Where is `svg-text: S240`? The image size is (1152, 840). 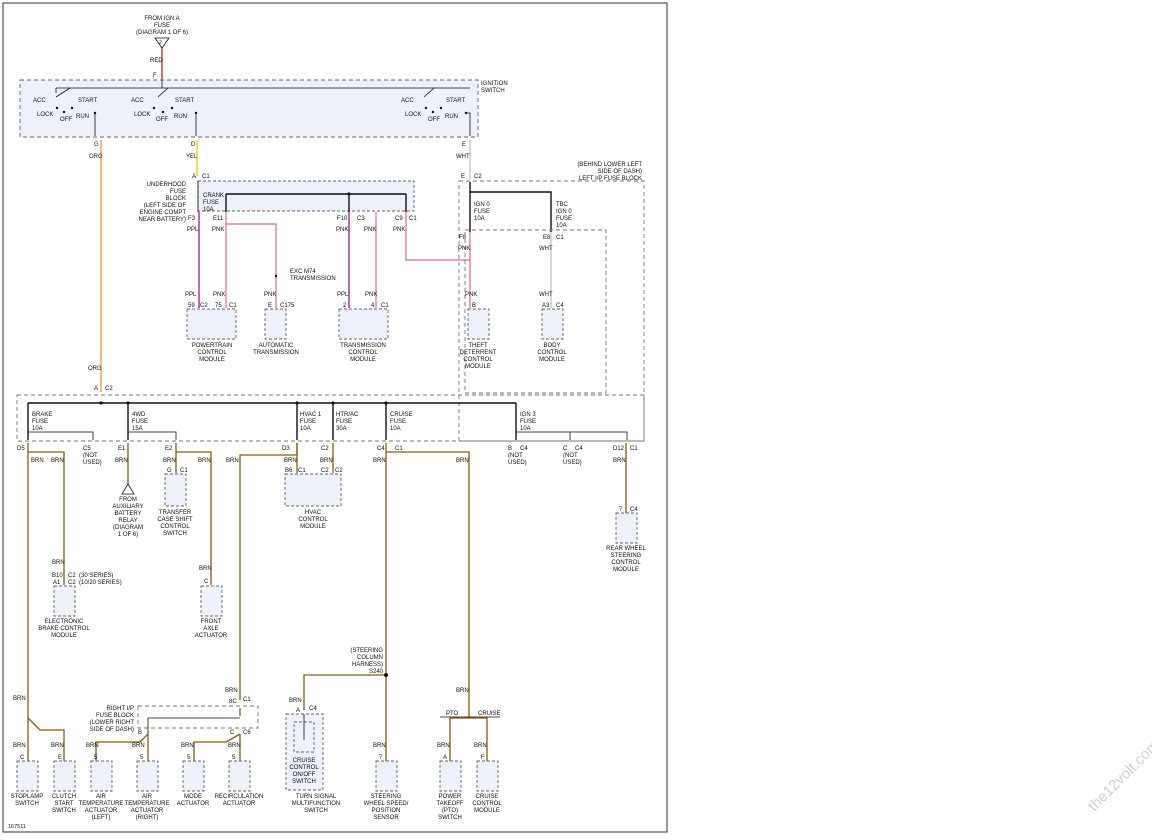 svg-text: S240 is located at coordinates (376, 672).